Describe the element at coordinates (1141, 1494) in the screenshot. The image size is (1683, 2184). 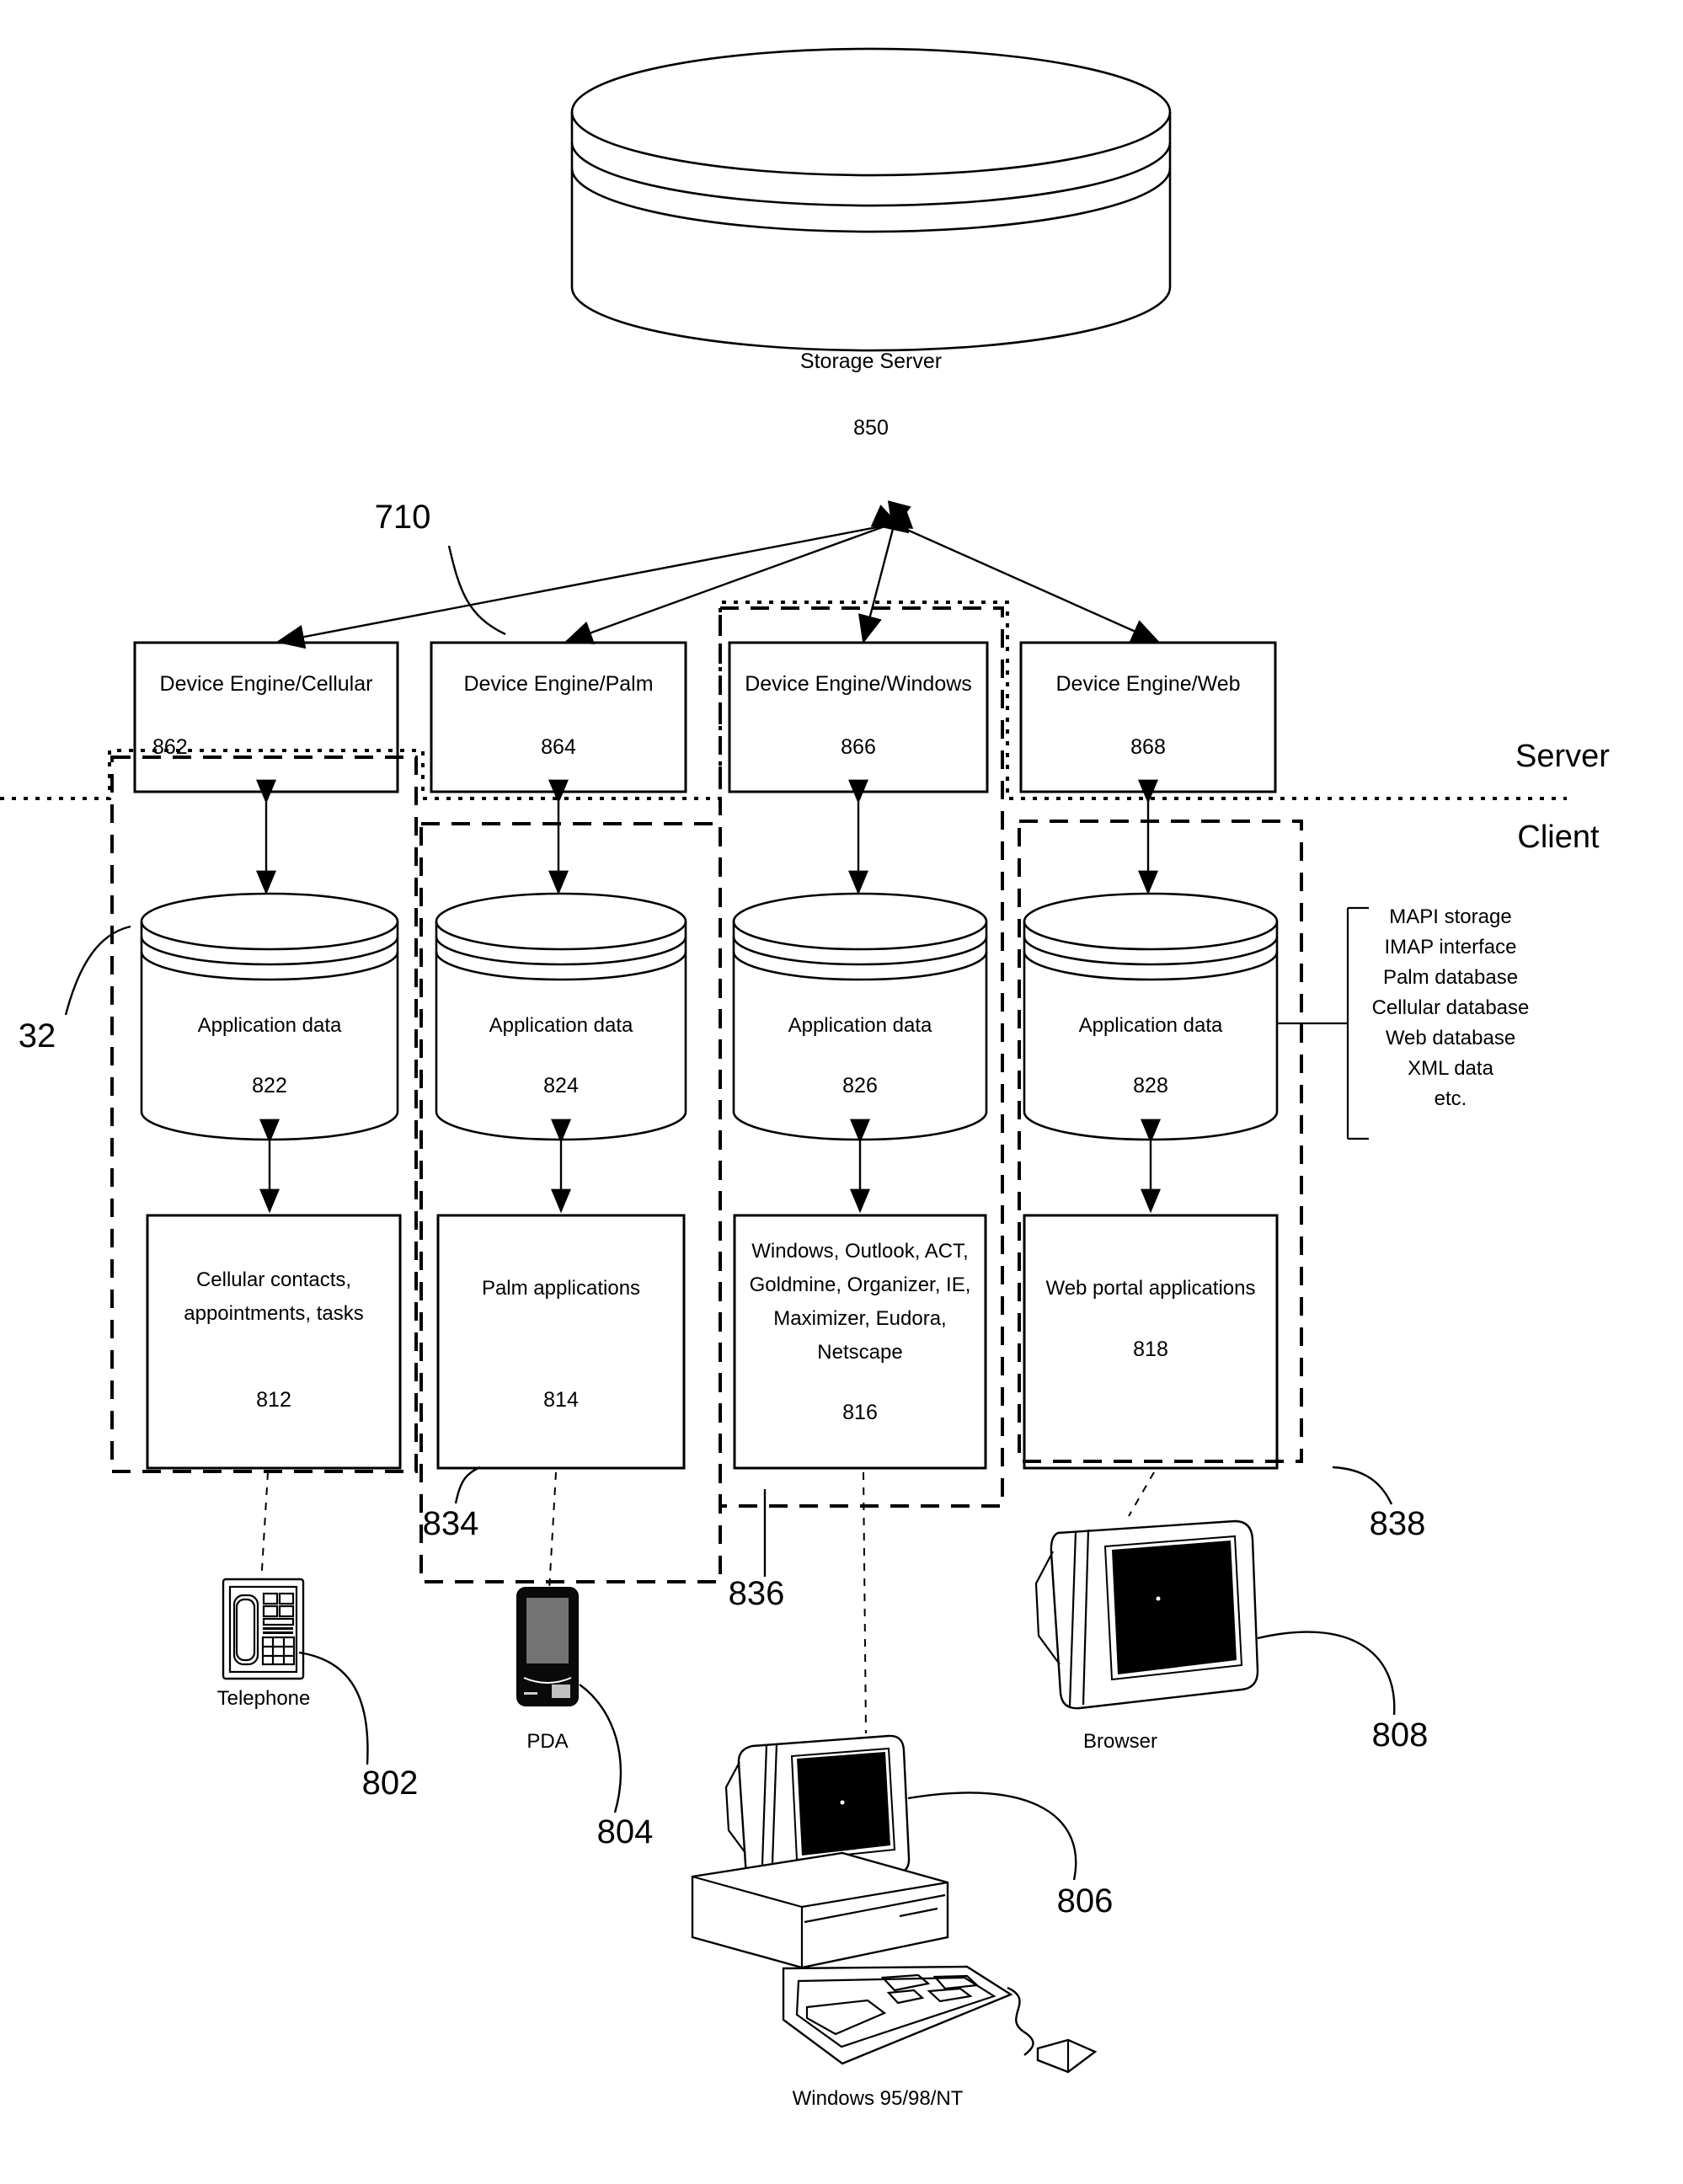
I see `browser-dashed-leader` at that location.